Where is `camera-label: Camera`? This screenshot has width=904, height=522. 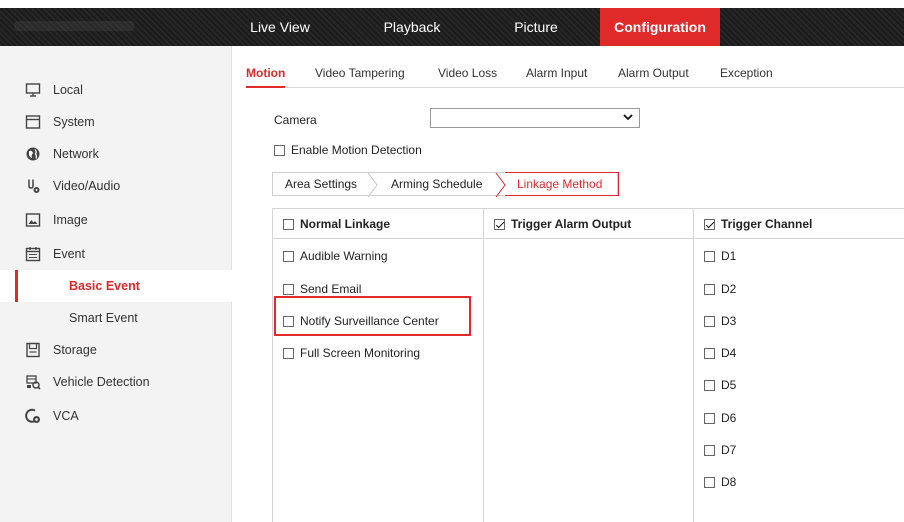 camera-label: Camera is located at coordinates (295, 120).